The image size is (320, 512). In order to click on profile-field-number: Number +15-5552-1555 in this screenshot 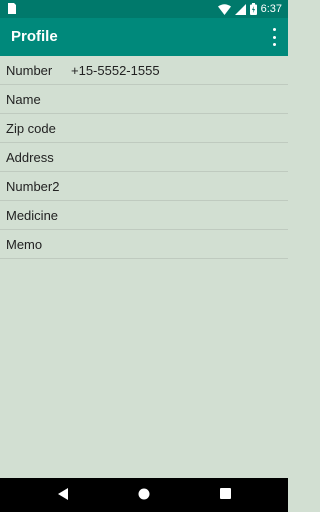, I will do `click(144, 70)`.